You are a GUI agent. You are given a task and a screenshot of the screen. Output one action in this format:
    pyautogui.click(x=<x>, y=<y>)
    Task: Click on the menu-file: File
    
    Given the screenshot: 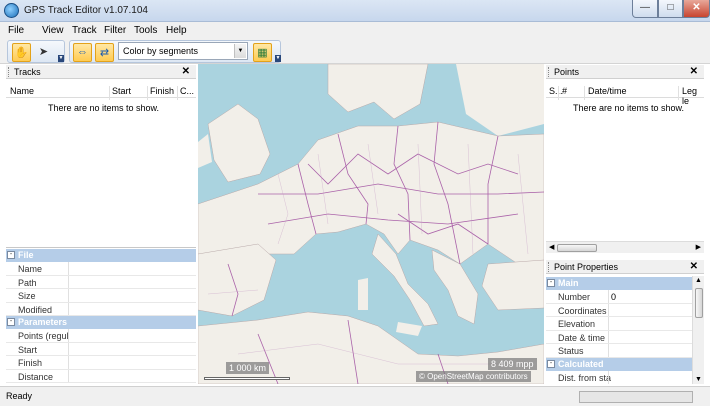 What is the action you would take?
    pyautogui.click(x=16, y=30)
    